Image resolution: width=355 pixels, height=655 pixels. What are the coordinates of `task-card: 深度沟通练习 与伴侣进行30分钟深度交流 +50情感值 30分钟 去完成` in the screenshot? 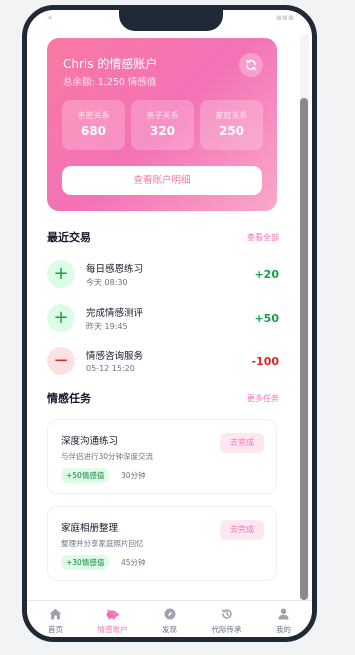 It's located at (162, 456).